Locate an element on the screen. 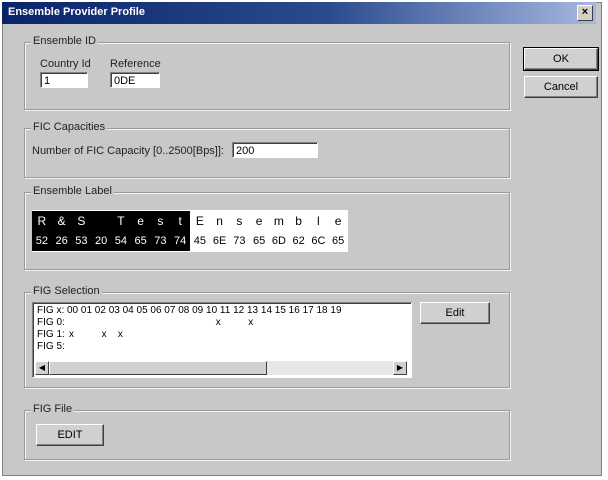  label-hex-2: 53 is located at coordinates (81, 241).